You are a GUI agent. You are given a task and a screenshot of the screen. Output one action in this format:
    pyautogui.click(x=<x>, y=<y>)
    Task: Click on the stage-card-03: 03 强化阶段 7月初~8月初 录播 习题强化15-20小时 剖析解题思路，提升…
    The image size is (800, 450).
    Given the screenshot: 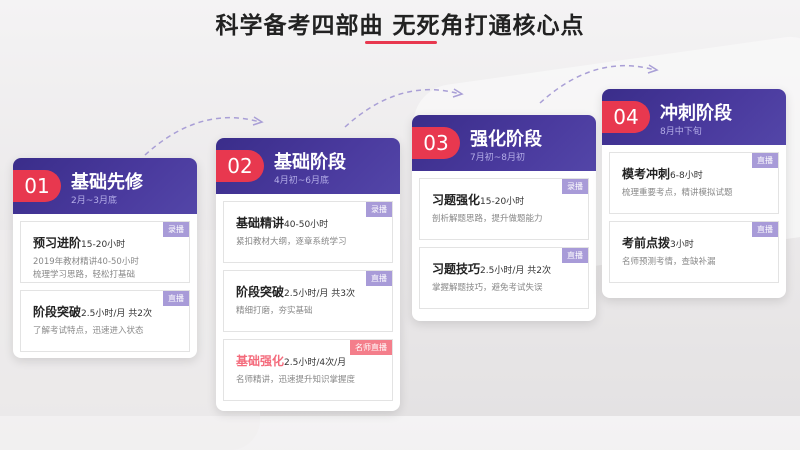 What is the action you would take?
    pyautogui.click(x=504, y=218)
    